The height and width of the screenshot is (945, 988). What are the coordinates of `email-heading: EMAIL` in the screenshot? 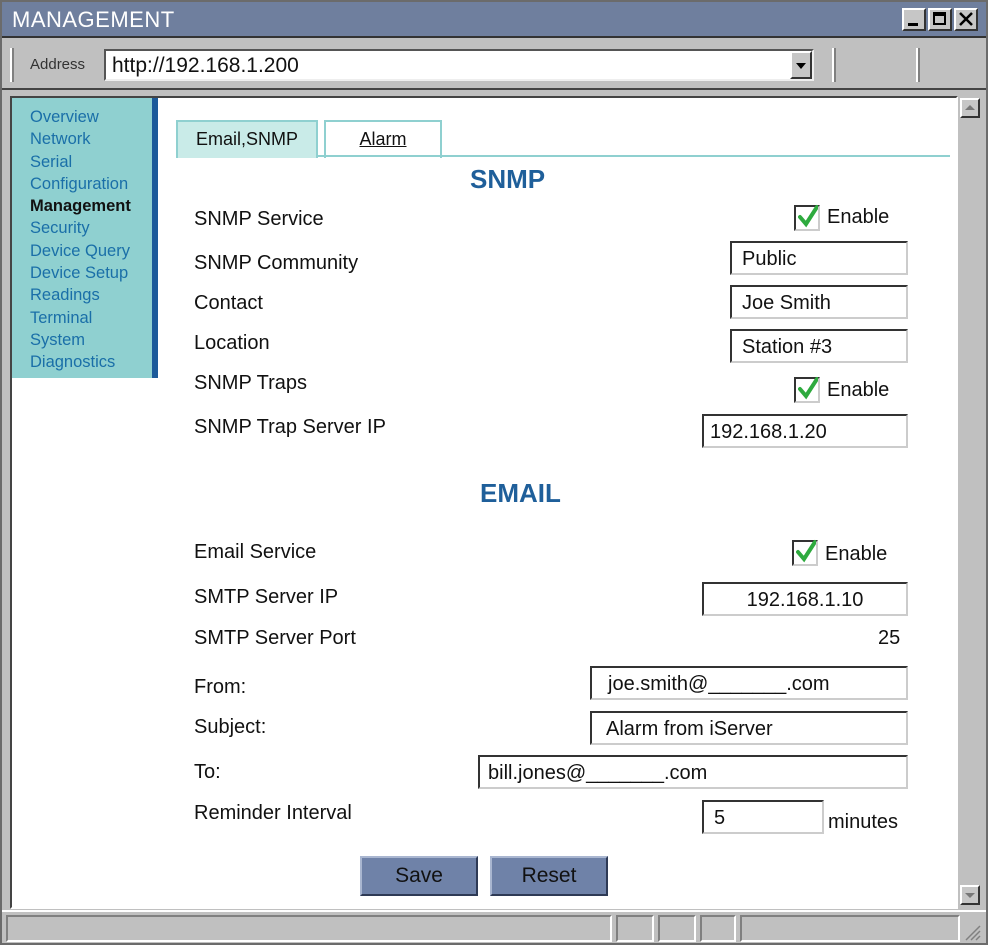 It's located at (520, 493).